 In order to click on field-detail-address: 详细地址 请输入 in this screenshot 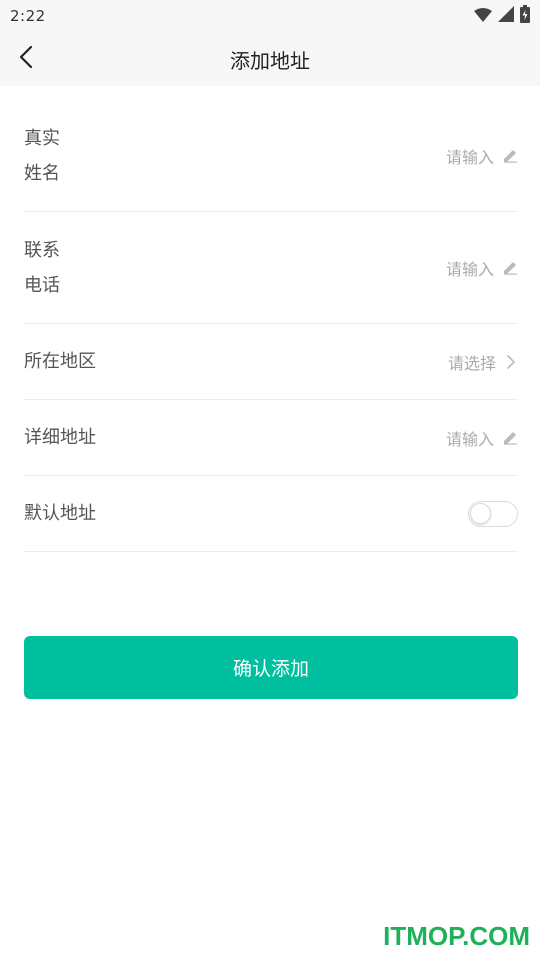, I will do `click(271, 438)`.